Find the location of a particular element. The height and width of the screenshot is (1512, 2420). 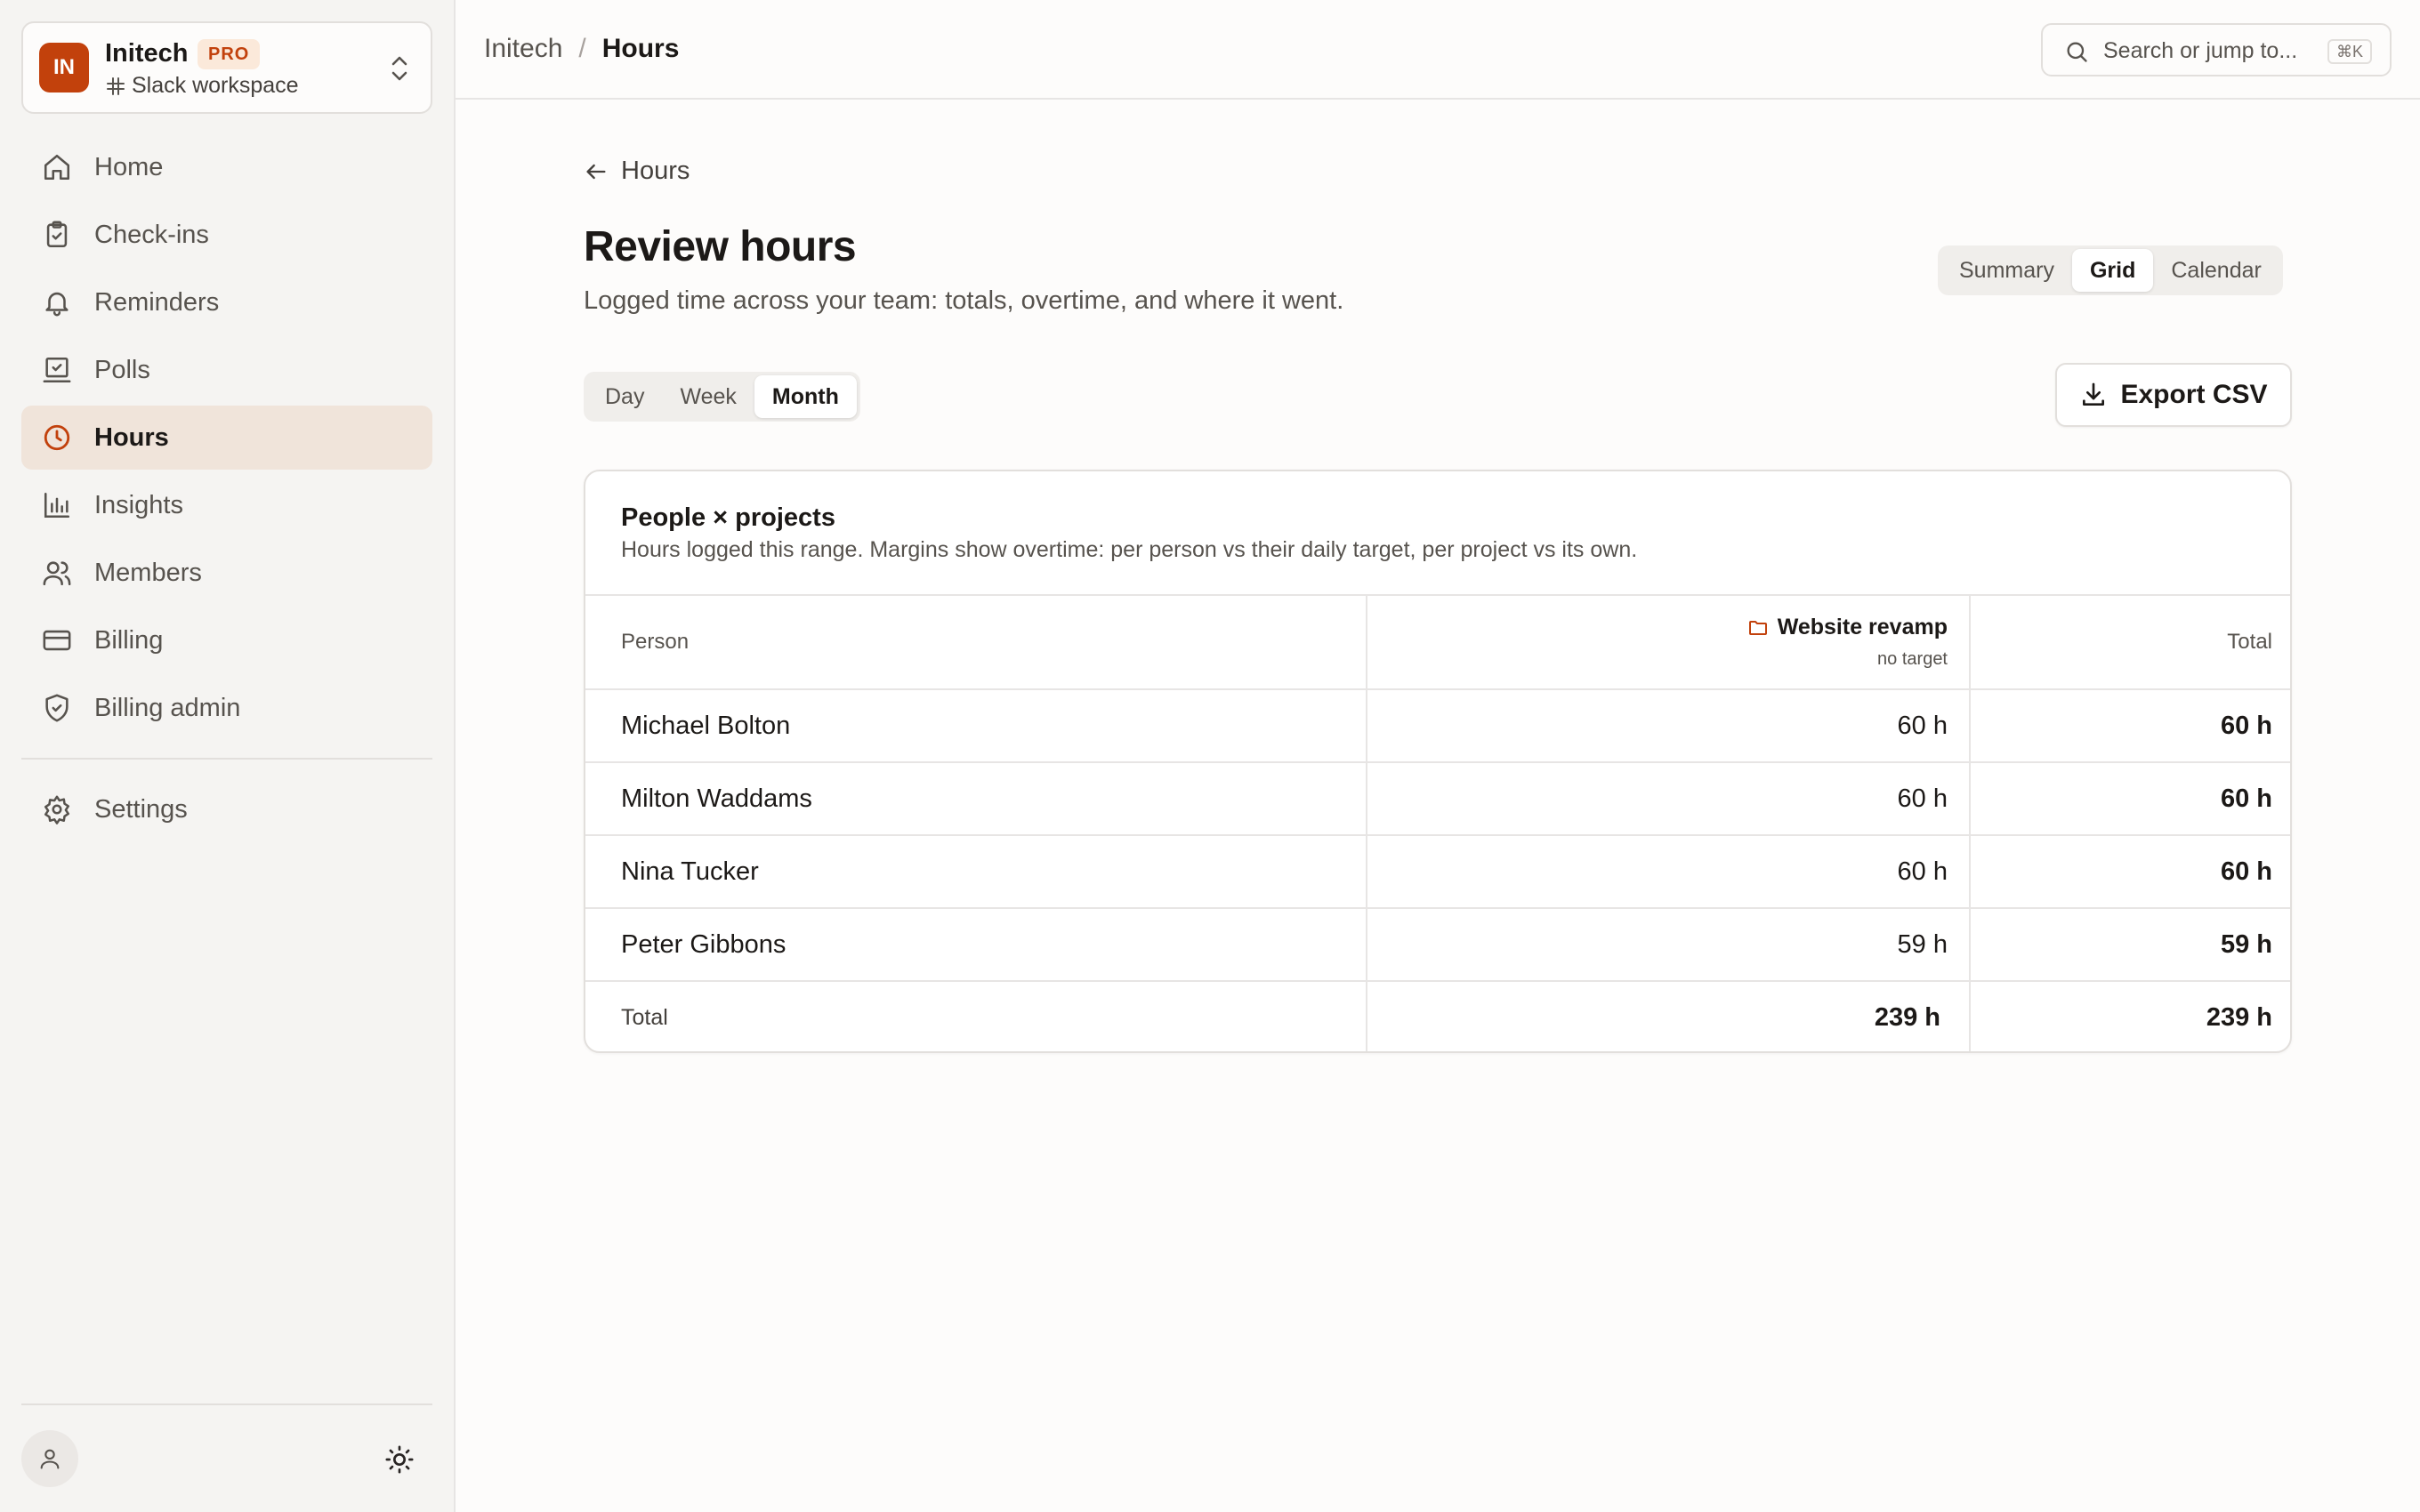

page-title: Review hours is located at coordinates (720, 247).